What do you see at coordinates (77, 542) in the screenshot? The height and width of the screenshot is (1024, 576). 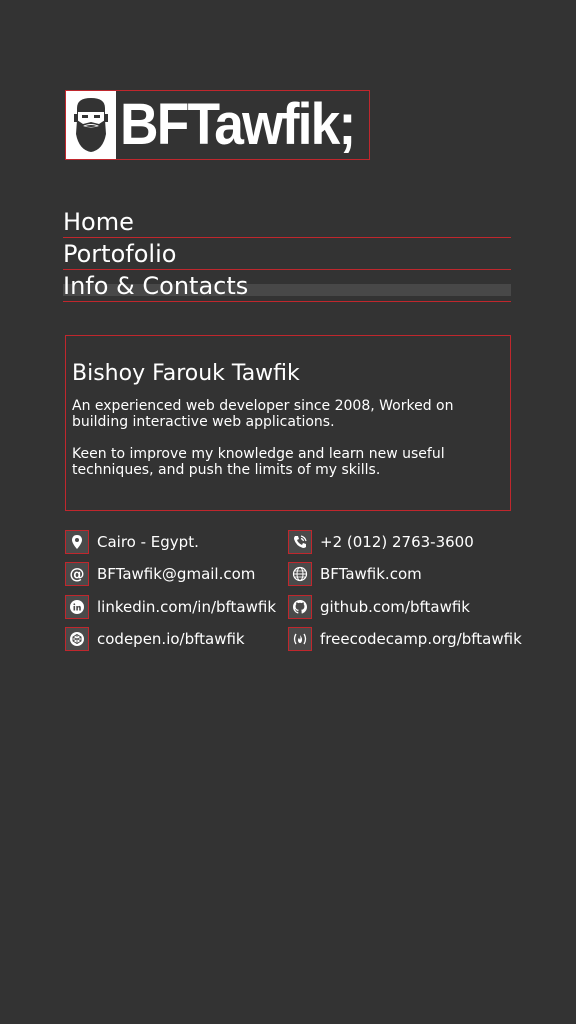 I see `location-pin-icon` at bounding box center [77, 542].